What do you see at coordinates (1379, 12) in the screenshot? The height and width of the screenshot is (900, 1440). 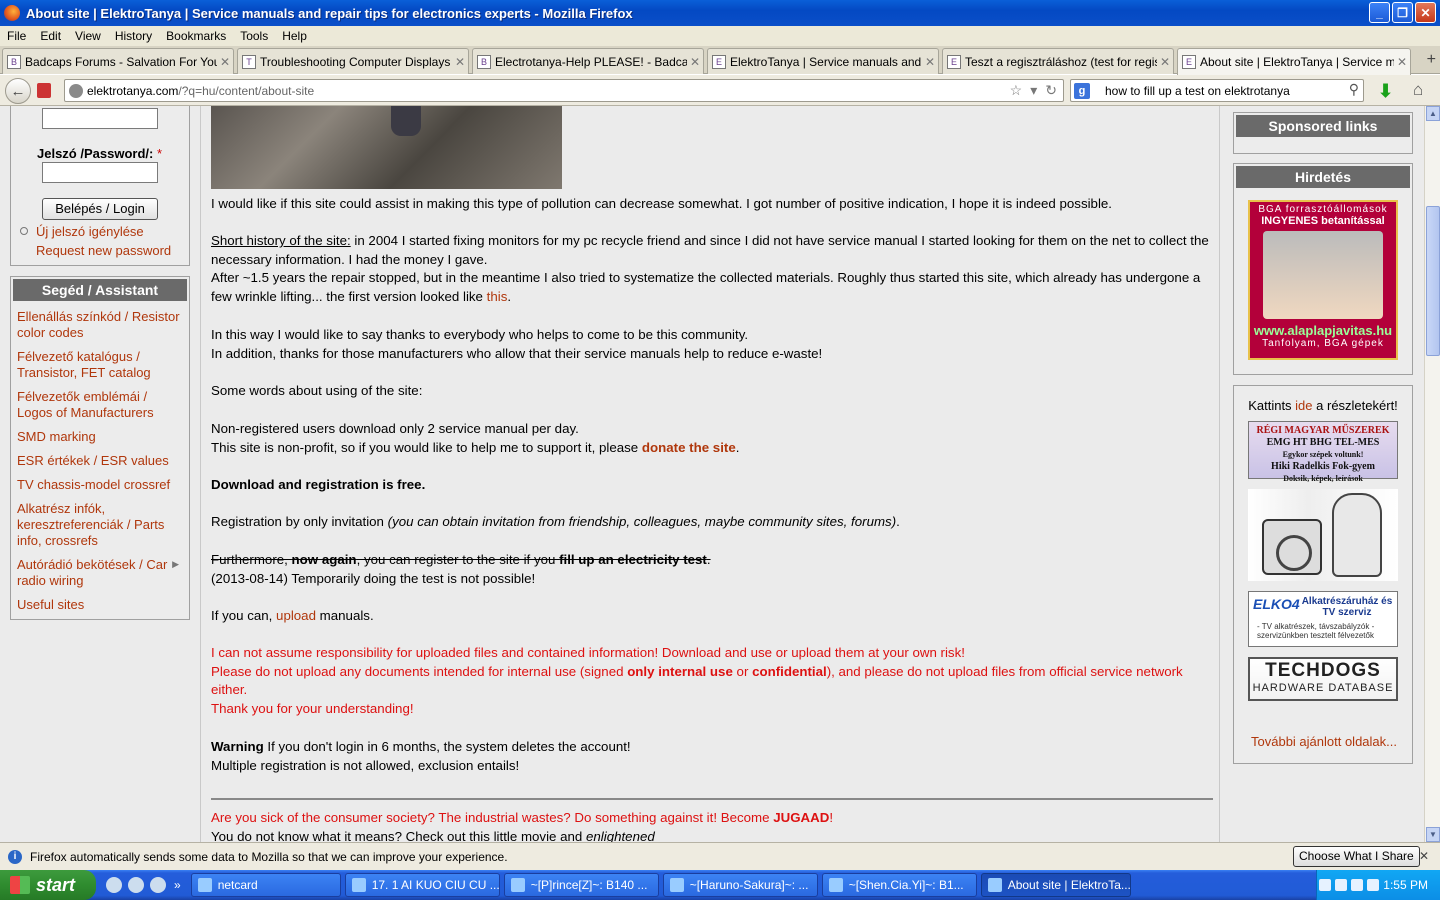 I see `minimize-button: _` at bounding box center [1379, 12].